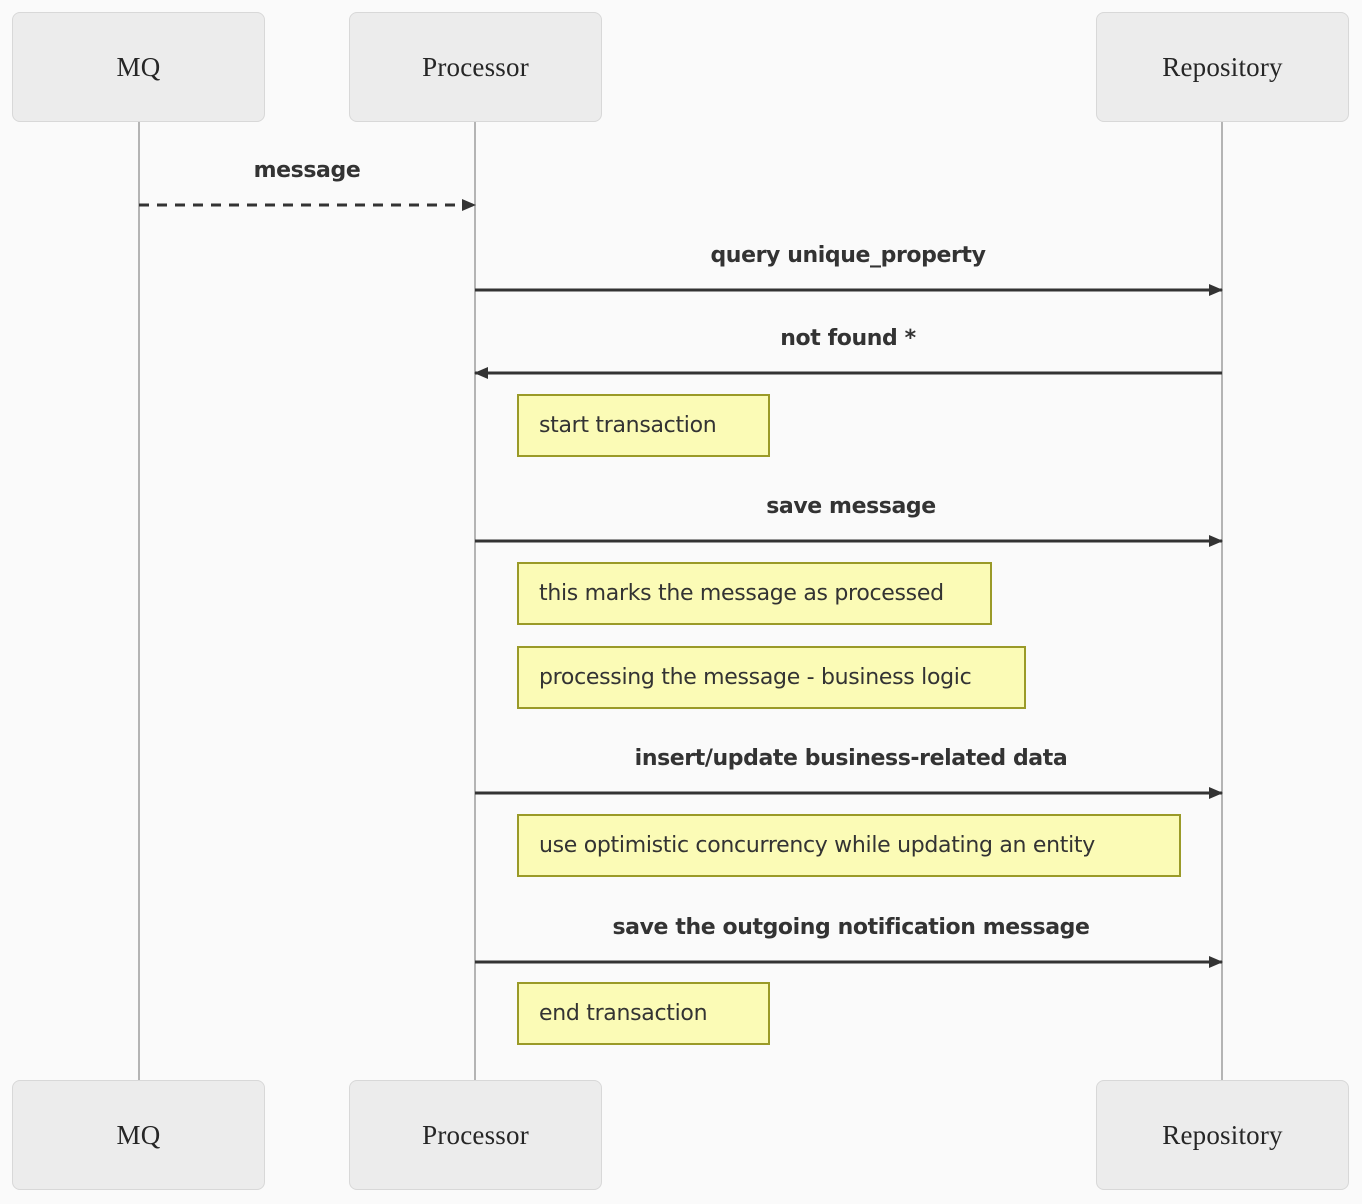 Image resolution: width=1362 pixels, height=1204 pixels. I want to click on participant-box-mq-top: MQ, so click(138, 67).